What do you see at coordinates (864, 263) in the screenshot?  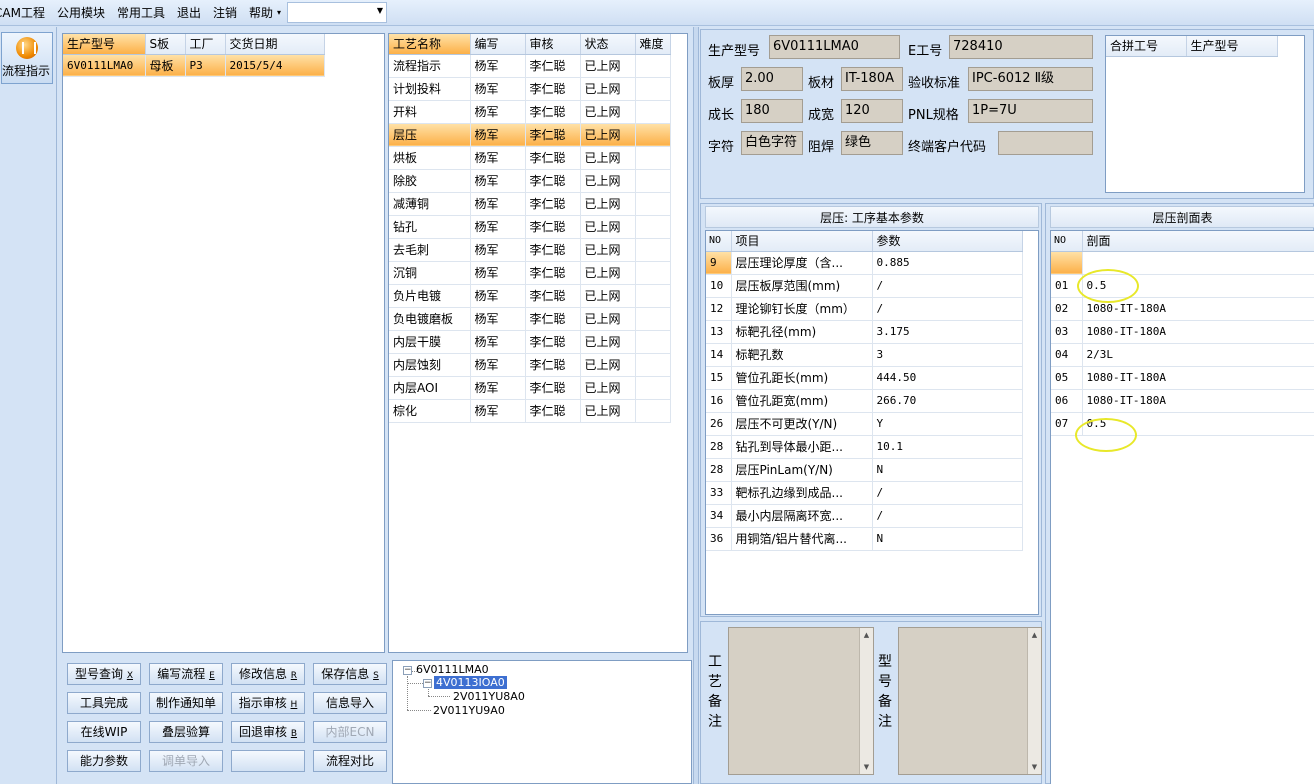 I see `table-row: 9 层压理论厚度（含... 0.885` at bounding box center [864, 263].